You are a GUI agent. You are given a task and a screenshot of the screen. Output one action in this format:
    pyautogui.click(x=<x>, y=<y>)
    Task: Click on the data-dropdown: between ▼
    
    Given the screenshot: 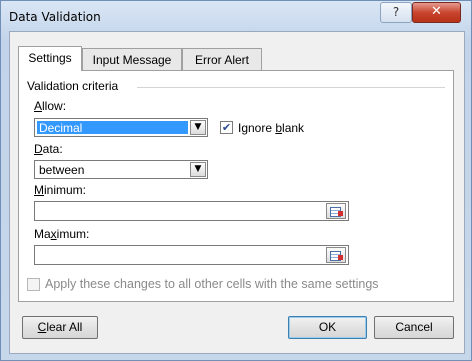 What is the action you would take?
    pyautogui.click(x=121, y=169)
    